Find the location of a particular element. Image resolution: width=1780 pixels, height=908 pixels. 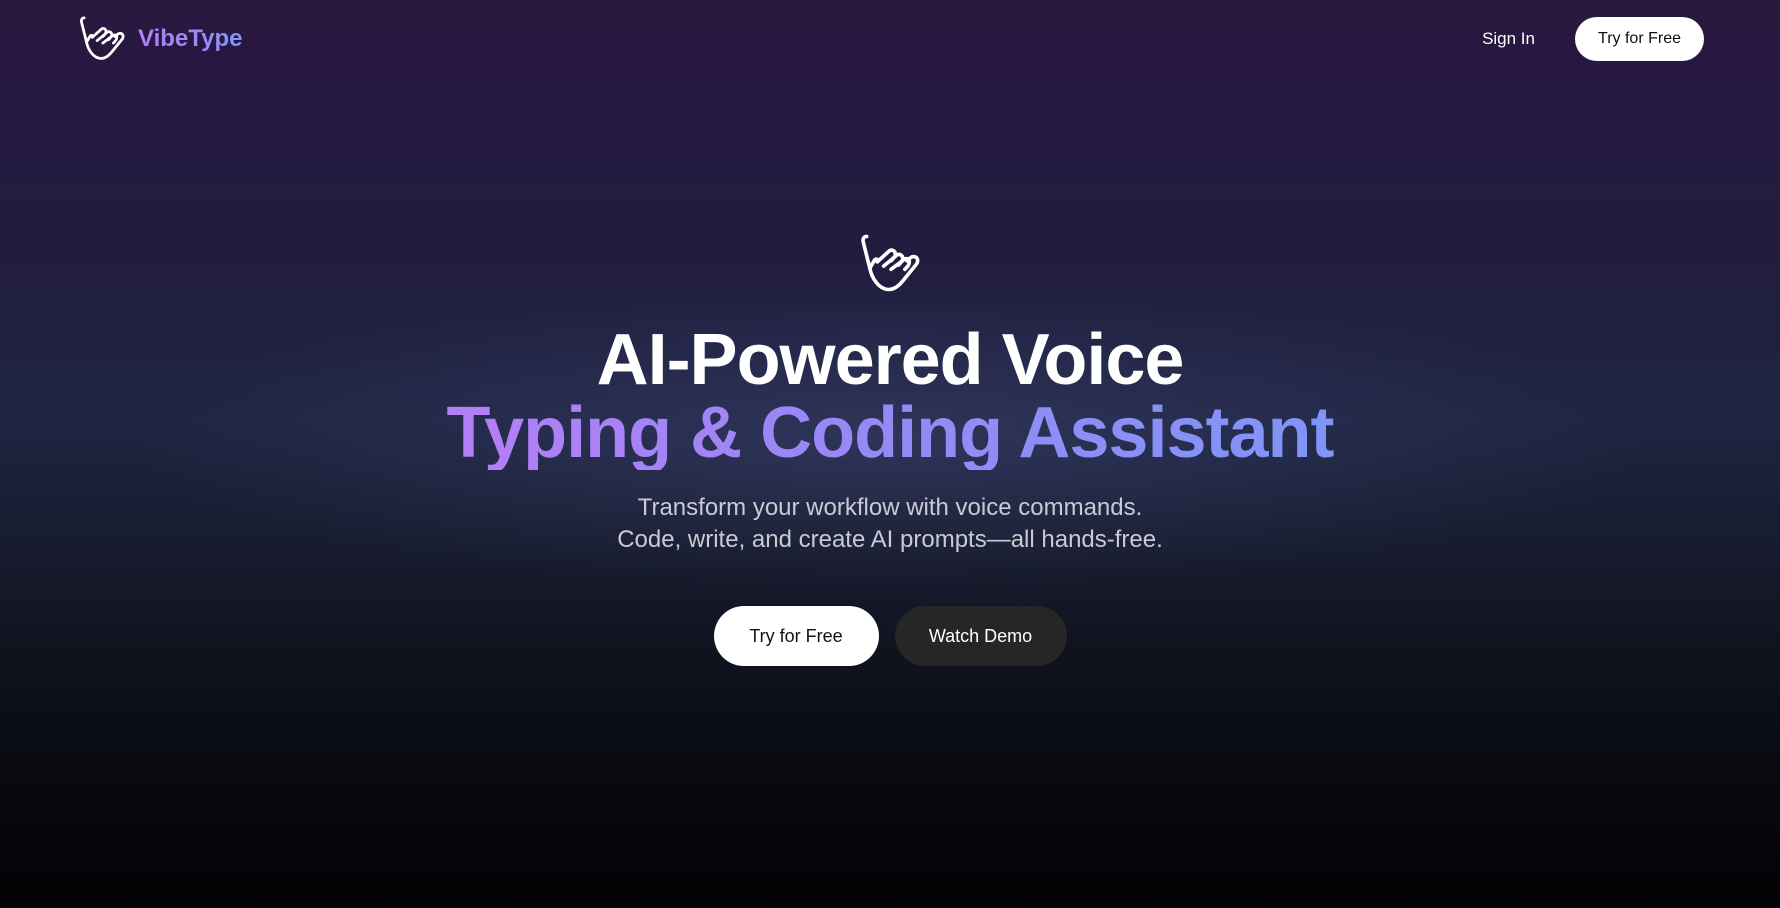

hero-cta-row: Try for Free Watch Demo is located at coordinates (890, 636).